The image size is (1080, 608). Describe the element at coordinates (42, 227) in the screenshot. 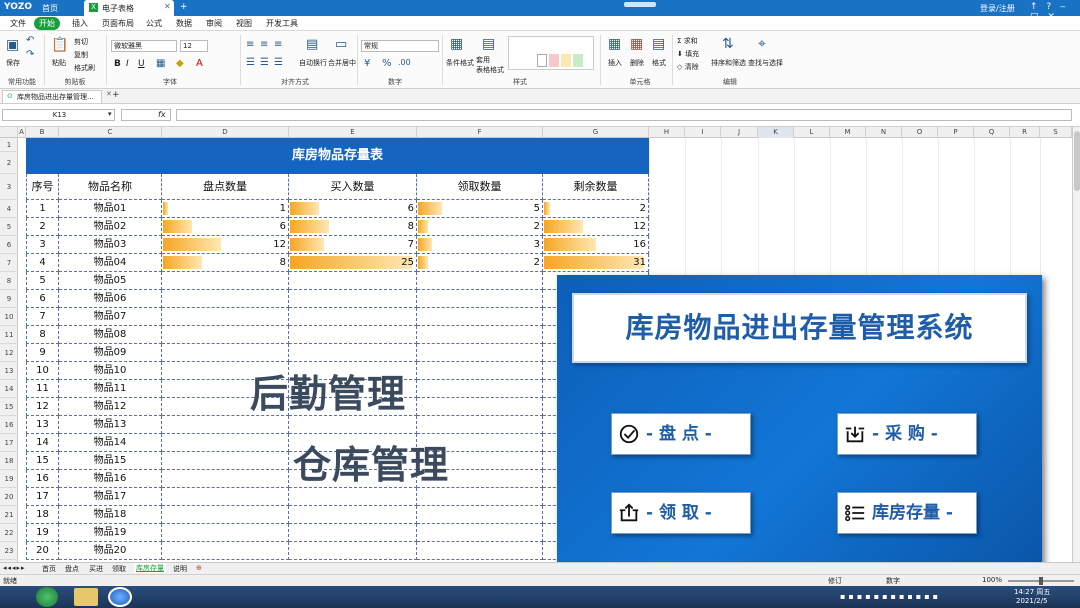

I see `row-number: 2` at that location.